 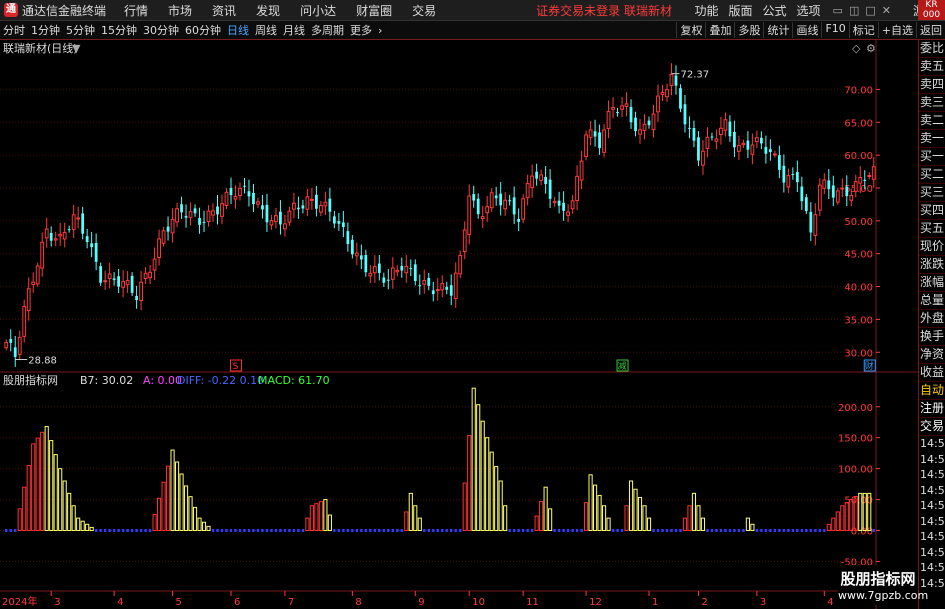 I want to click on menu-item-3: 发现, so click(x=268, y=10).